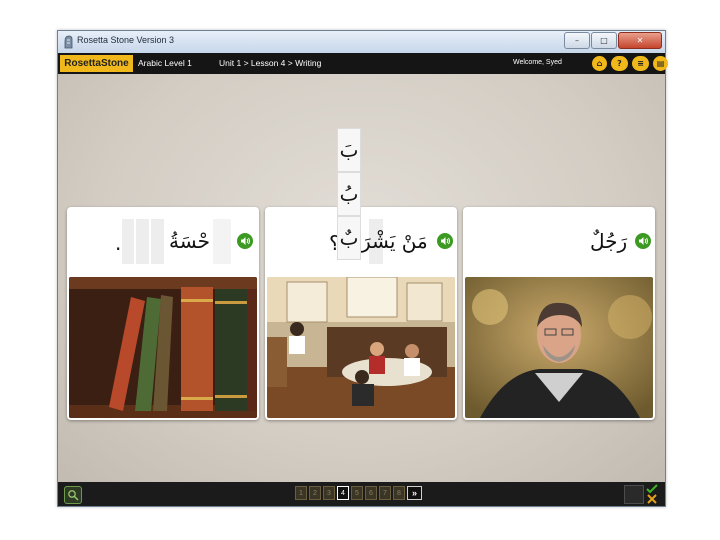 This screenshot has width=720, height=540. Describe the element at coordinates (73, 495) in the screenshot. I see `magnify-icon` at that location.